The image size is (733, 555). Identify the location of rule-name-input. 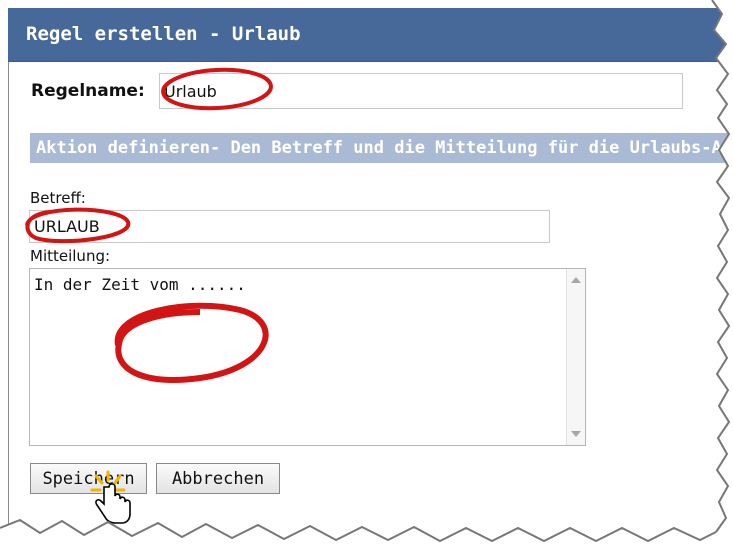
(421, 91).